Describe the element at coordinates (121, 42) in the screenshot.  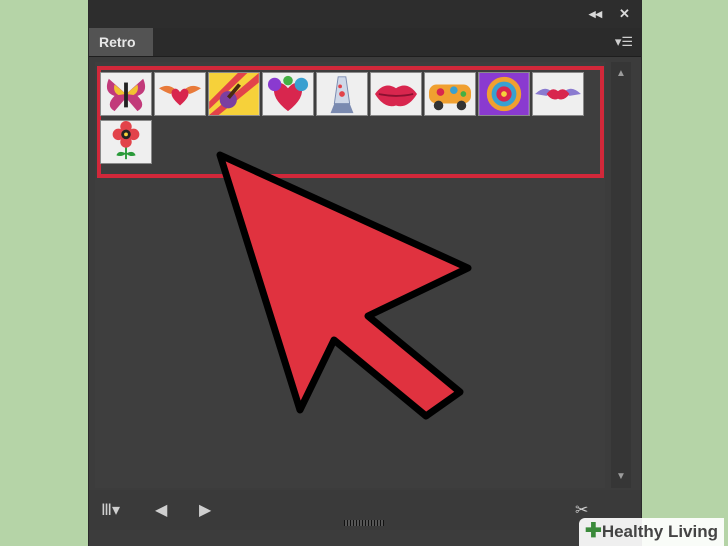
I see `tab-retro: Retro` at that location.